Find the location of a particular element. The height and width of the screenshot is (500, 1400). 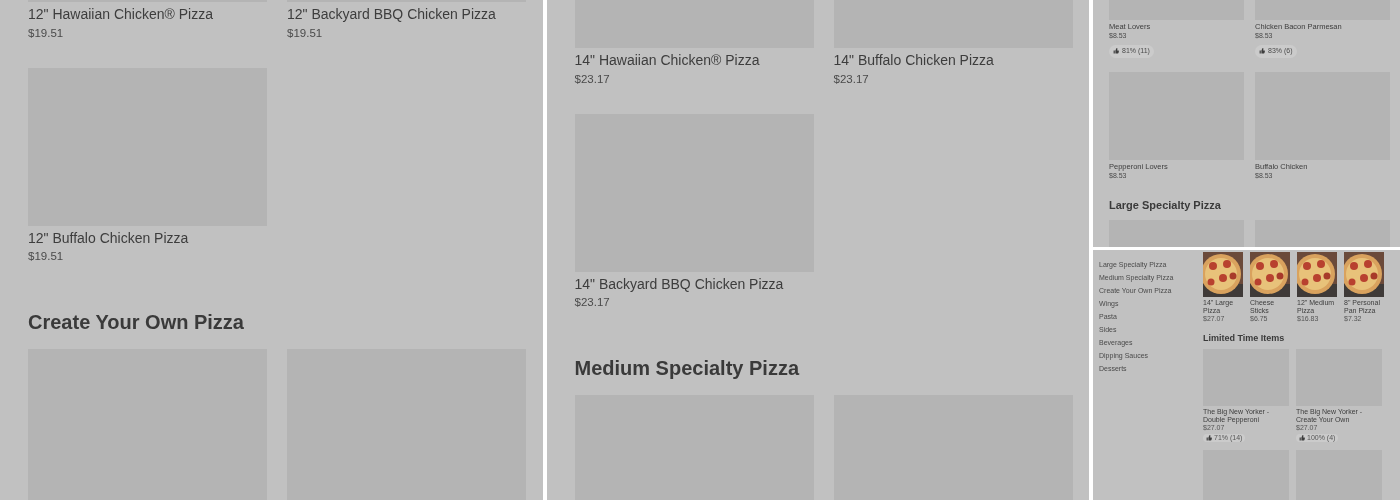

section-heading: Limited Time Items is located at coordinates (1244, 339).